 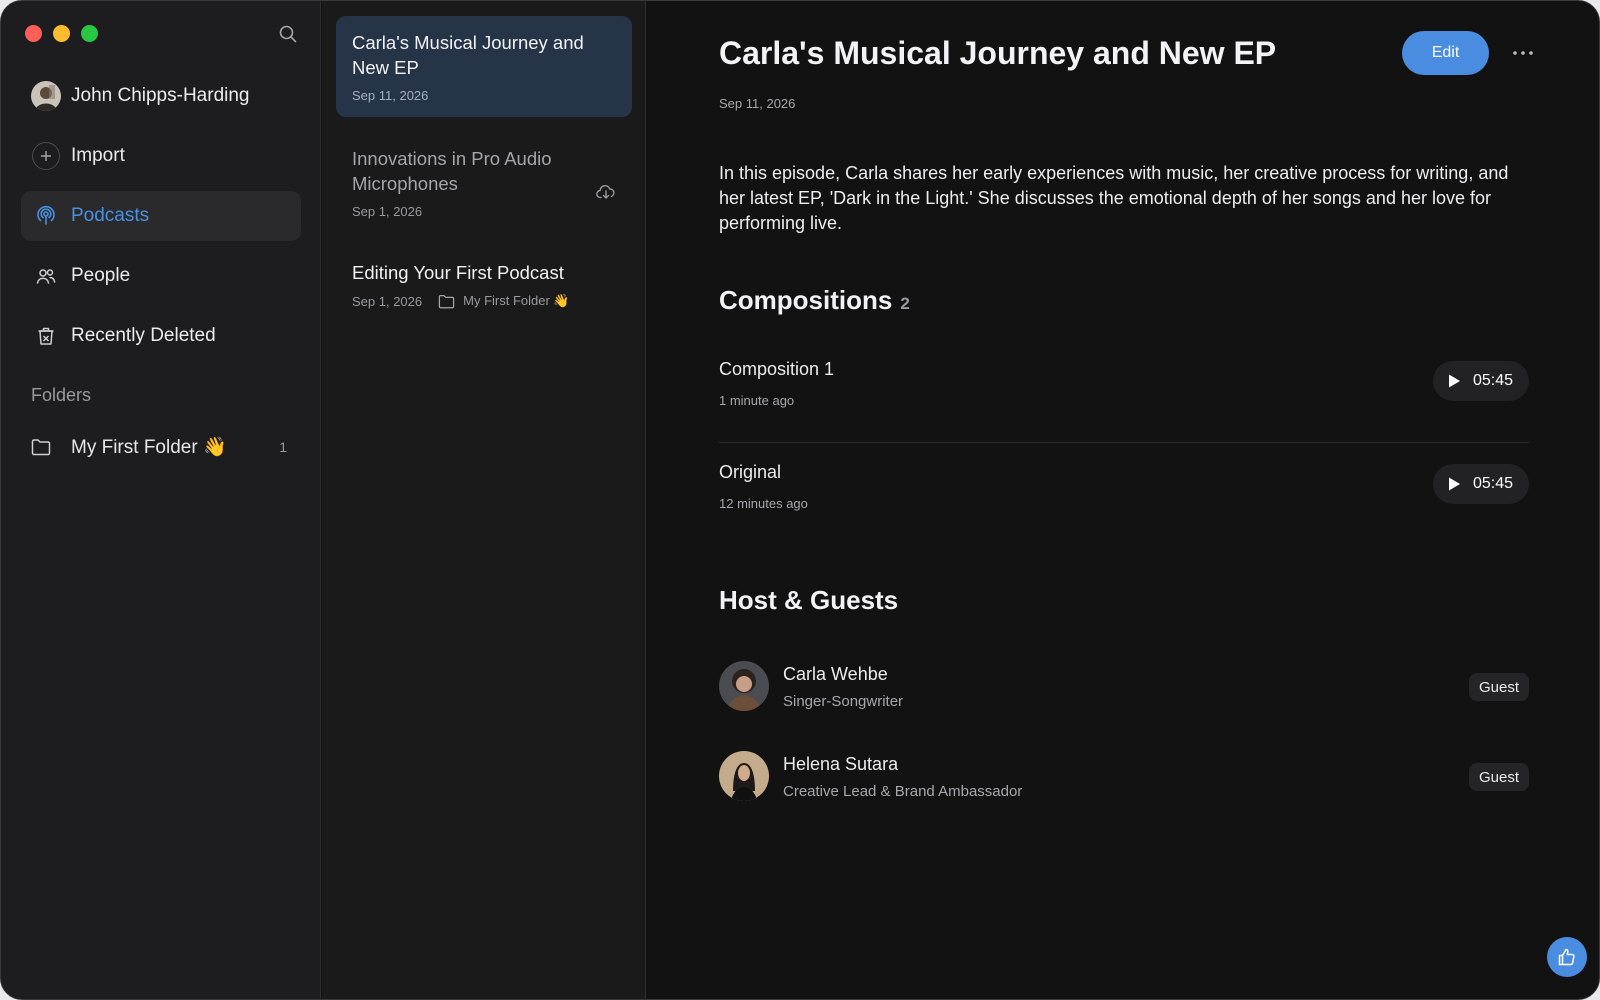 I want to click on window-controls, so click(x=61, y=33).